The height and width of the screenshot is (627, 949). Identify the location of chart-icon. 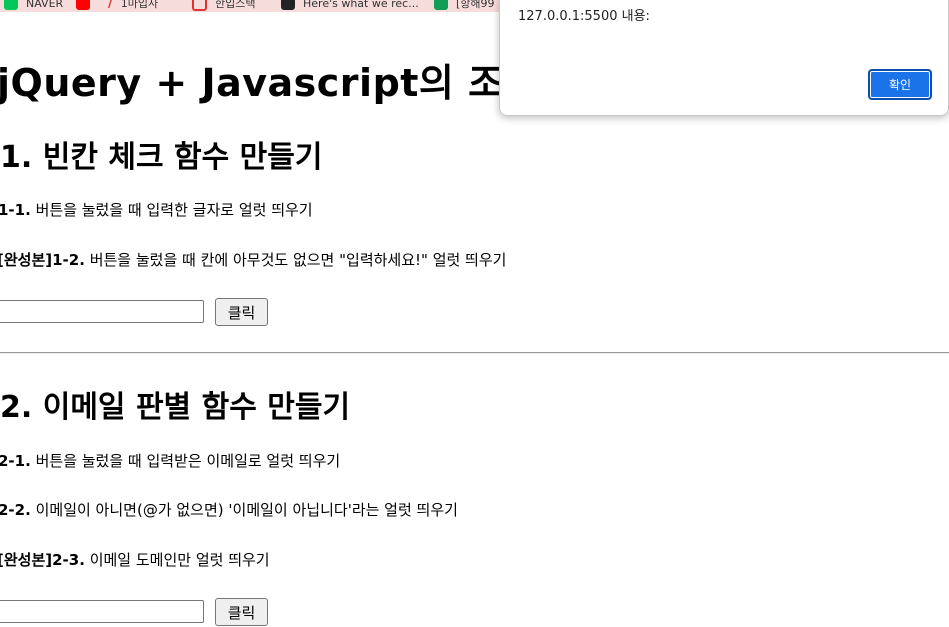
(199, 5).